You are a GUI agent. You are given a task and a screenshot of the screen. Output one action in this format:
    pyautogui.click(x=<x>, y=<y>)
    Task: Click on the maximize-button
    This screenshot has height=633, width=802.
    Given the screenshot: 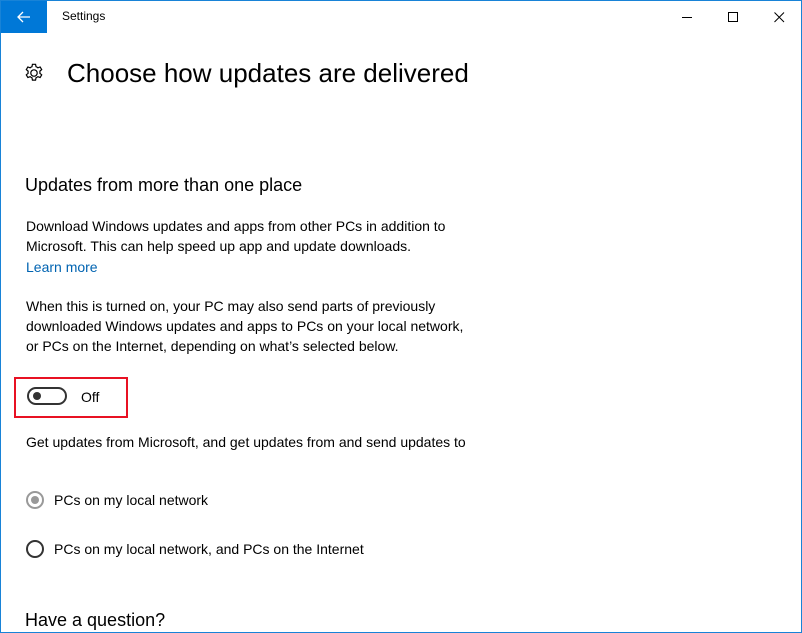 What is the action you would take?
    pyautogui.click(x=733, y=17)
    